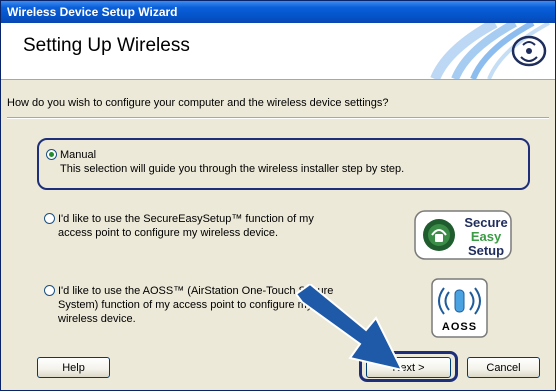 The height and width of the screenshot is (391, 556). What do you see at coordinates (350, 328) in the screenshot?
I see `pointer-arrow-icon` at bounding box center [350, 328].